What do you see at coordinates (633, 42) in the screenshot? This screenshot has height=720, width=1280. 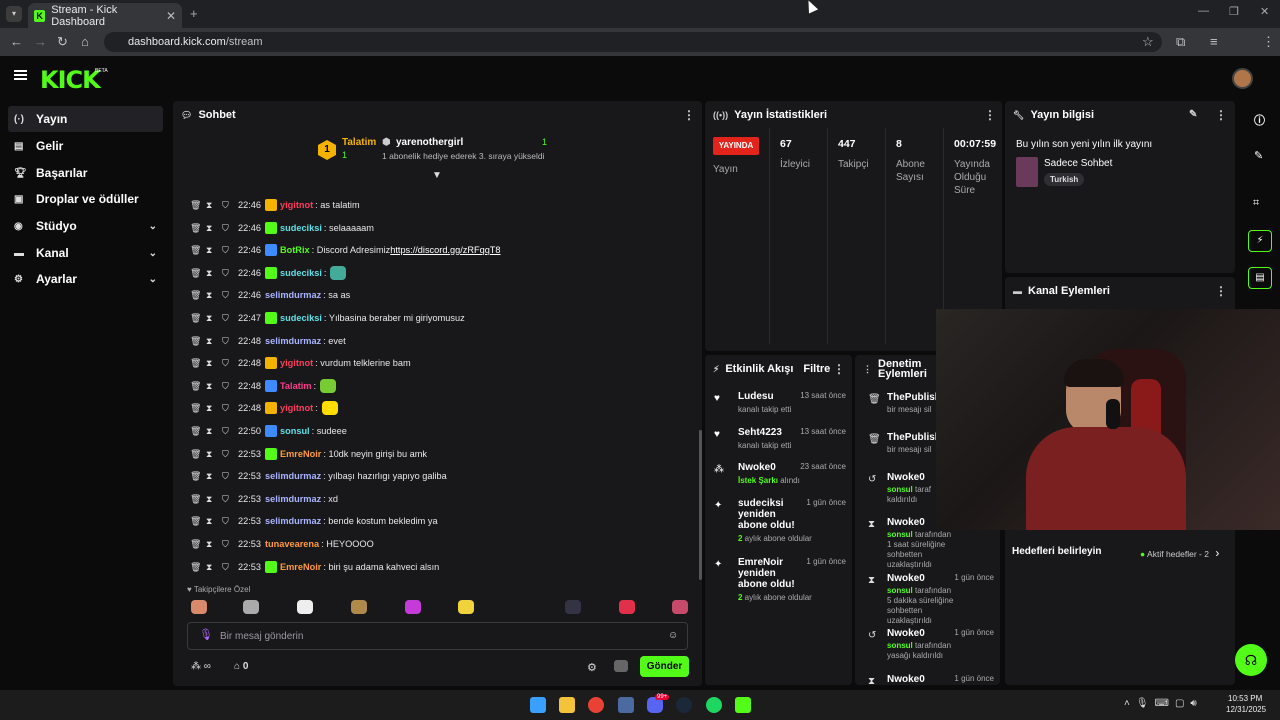 I see `url-field: dashboard.kick.com/stream` at bounding box center [633, 42].